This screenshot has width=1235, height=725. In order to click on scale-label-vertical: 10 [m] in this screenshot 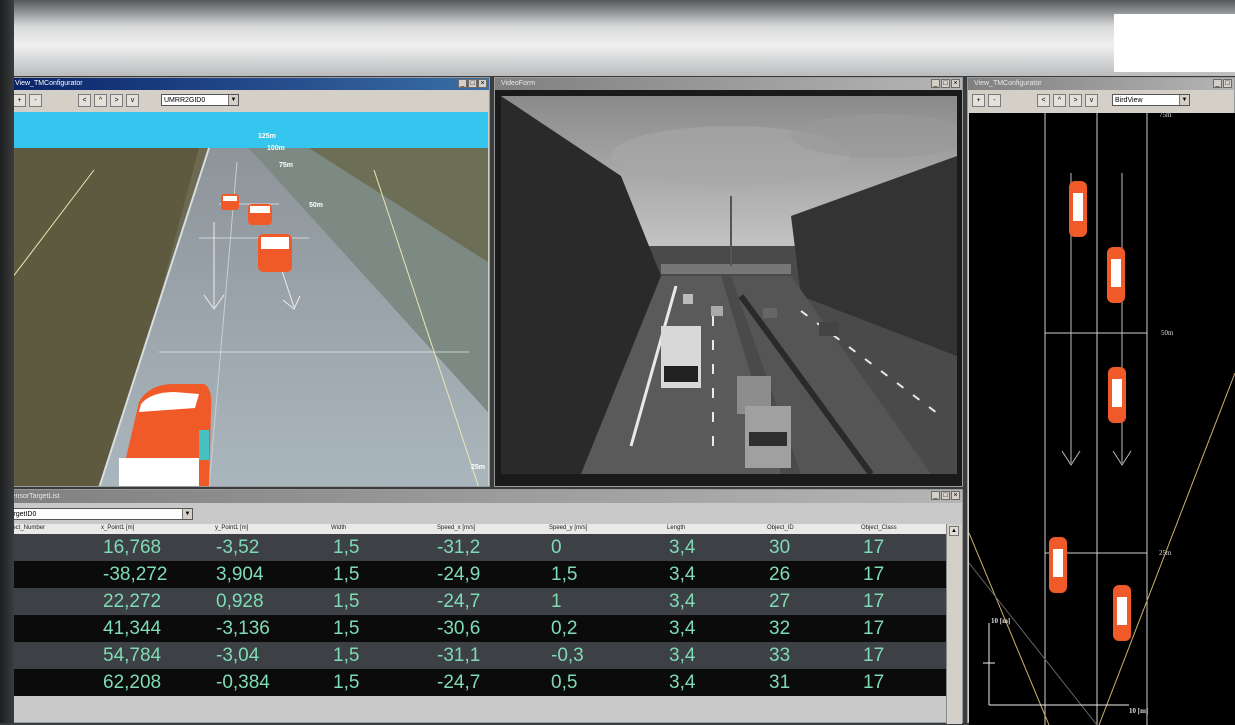, I will do `click(1001, 621)`.